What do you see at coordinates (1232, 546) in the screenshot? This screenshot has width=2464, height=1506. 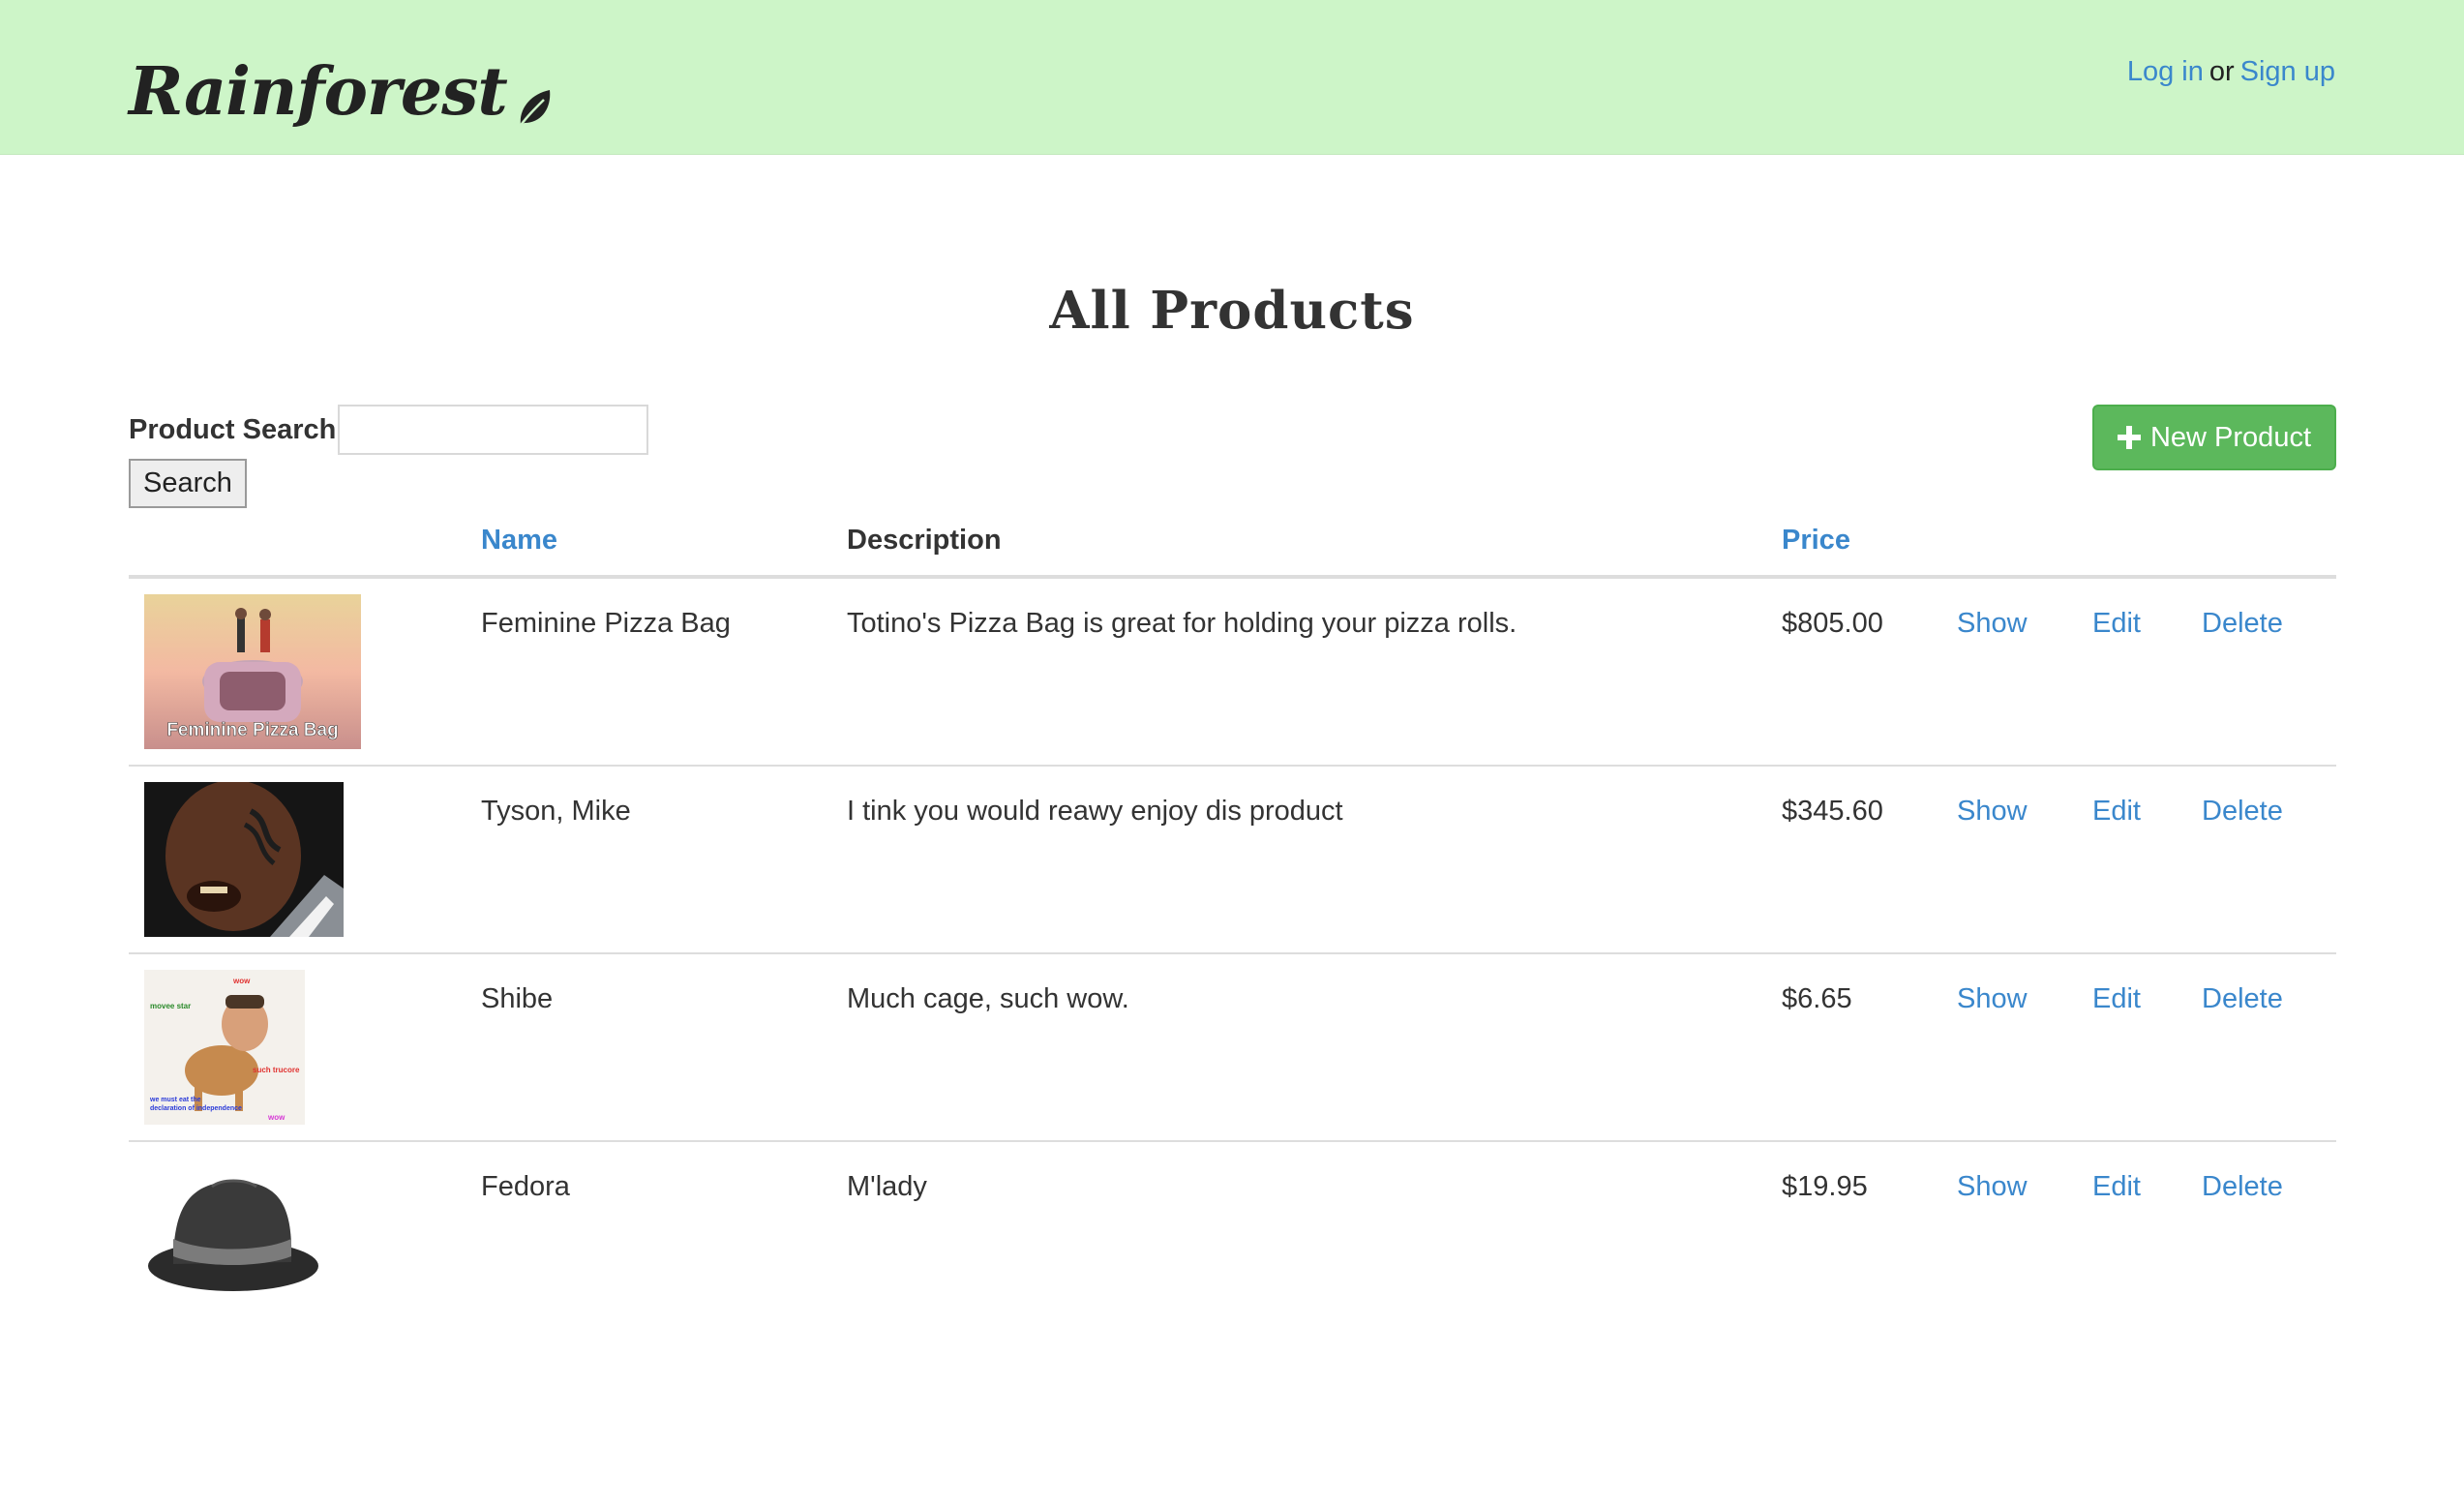 I see `table-header: Name Description Price` at bounding box center [1232, 546].